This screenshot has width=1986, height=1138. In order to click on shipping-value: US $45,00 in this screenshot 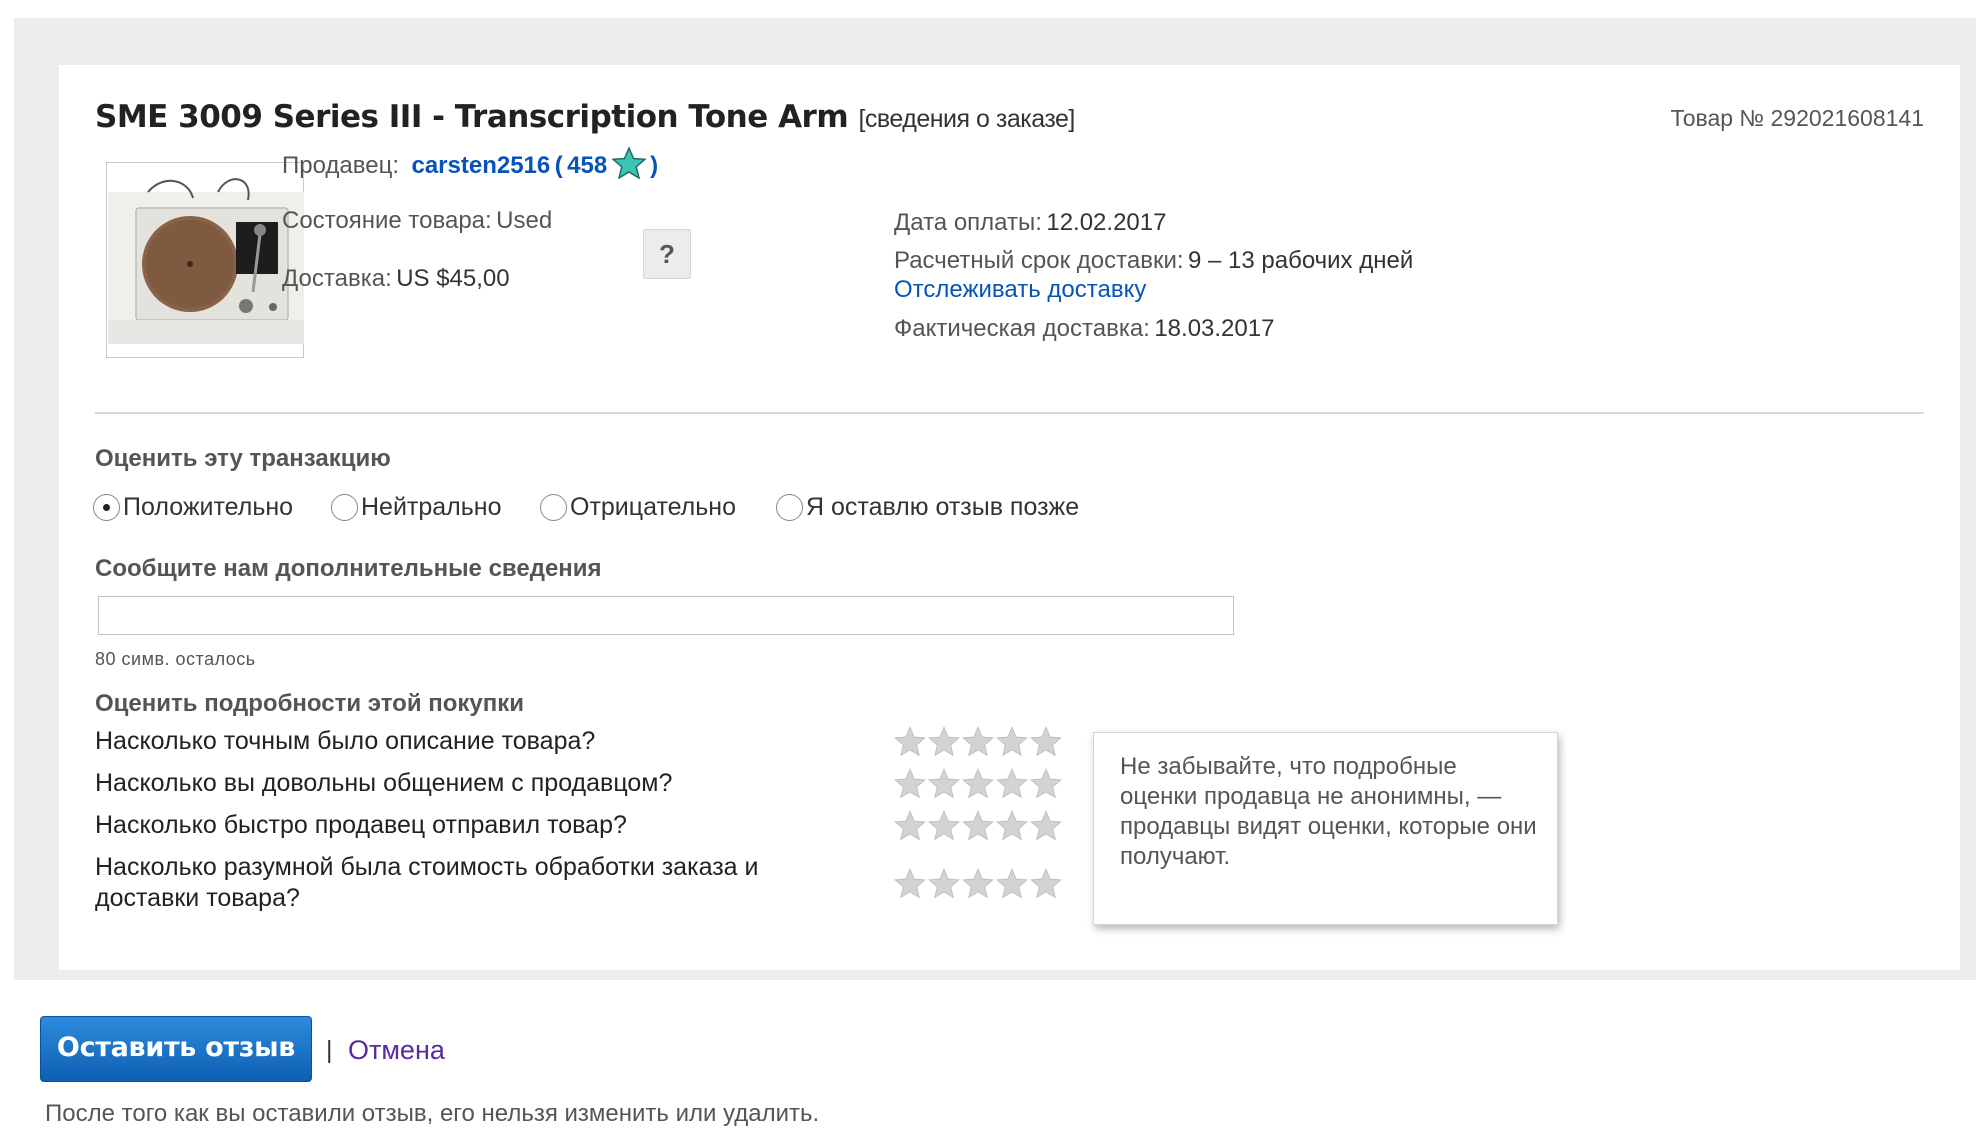, I will do `click(453, 278)`.